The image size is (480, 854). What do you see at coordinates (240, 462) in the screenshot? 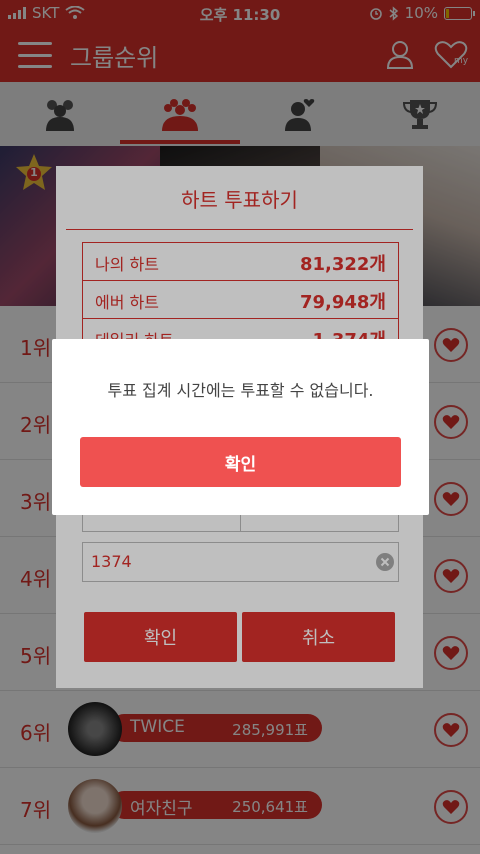
I see `alert-ok-button: 확인` at bounding box center [240, 462].